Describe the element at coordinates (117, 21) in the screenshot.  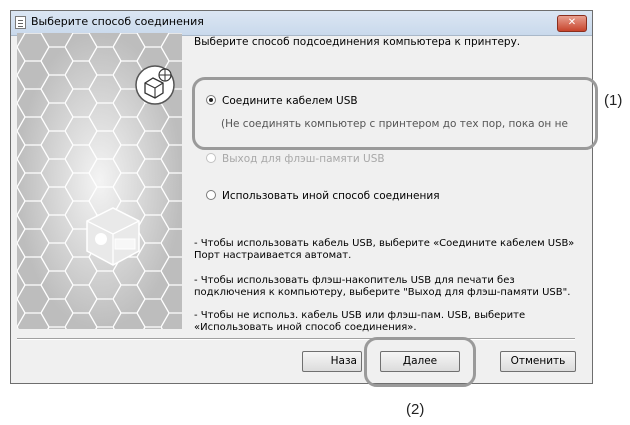
I see `window-title: Выберите способ соединения` at that location.